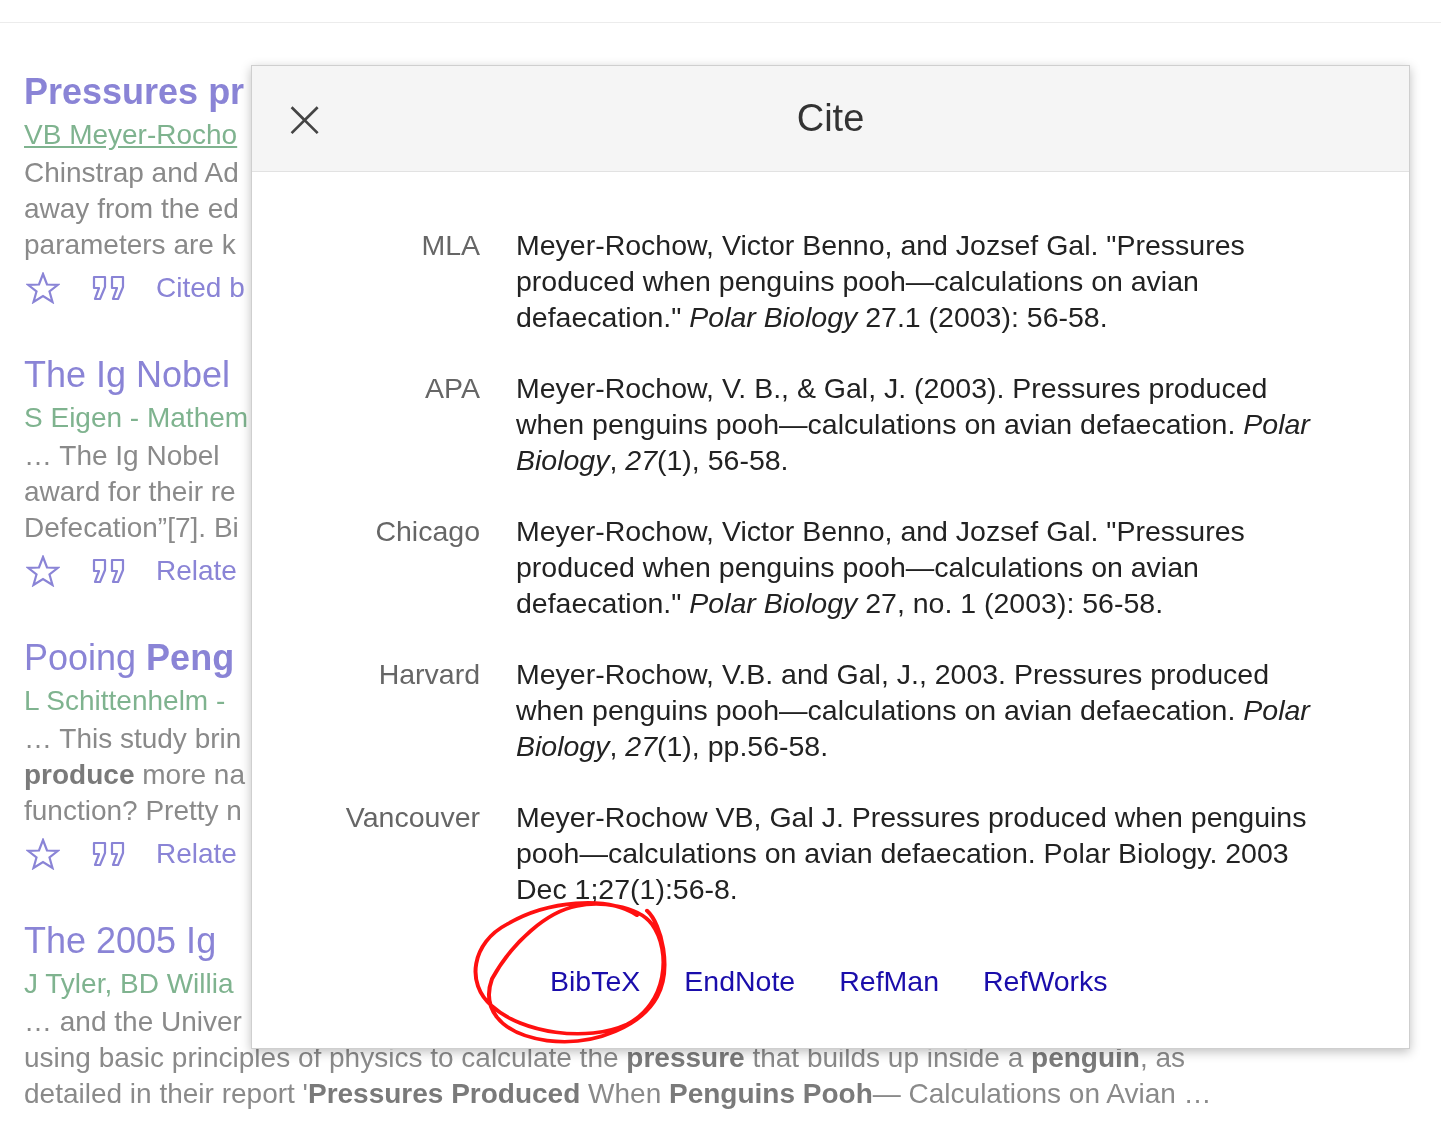 The image size is (1441, 1126). I want to click on result-authors: J Tyler, BD Willia, so click(129, 984).